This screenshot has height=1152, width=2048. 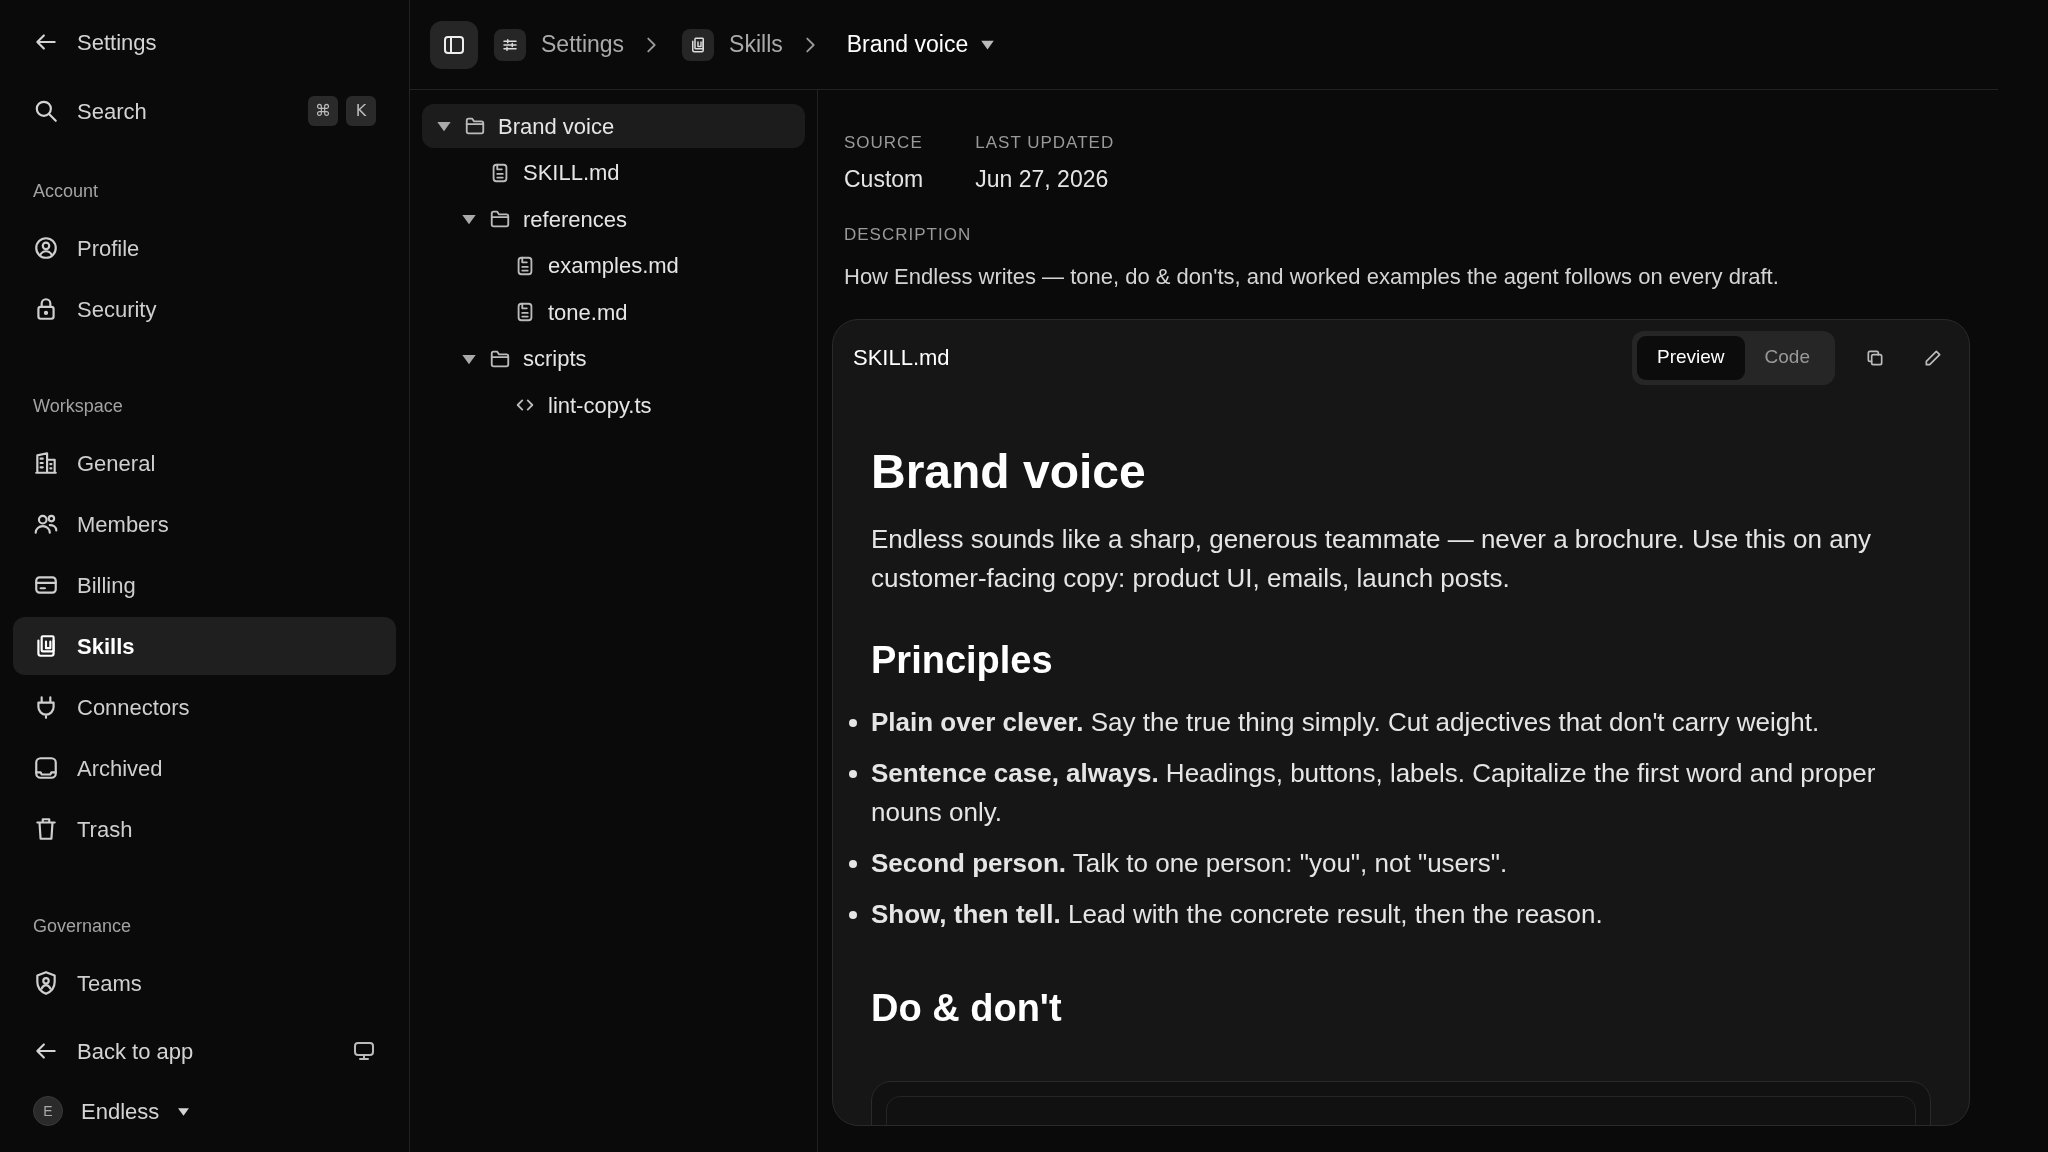 What do you see at coordinates (613, 126) in the screenshot?
I see `tree-item: Brand voice` at bounding box center [613, 126].